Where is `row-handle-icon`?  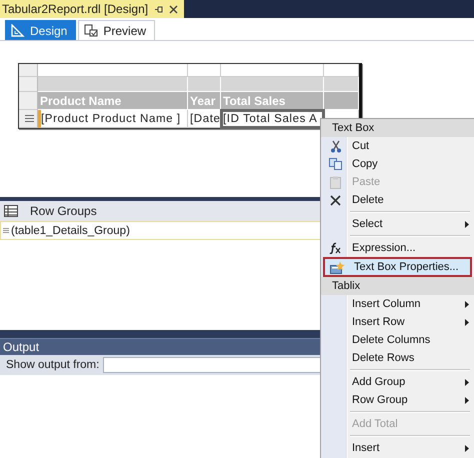 row-handle-icon is located at coordinates (29, 118).